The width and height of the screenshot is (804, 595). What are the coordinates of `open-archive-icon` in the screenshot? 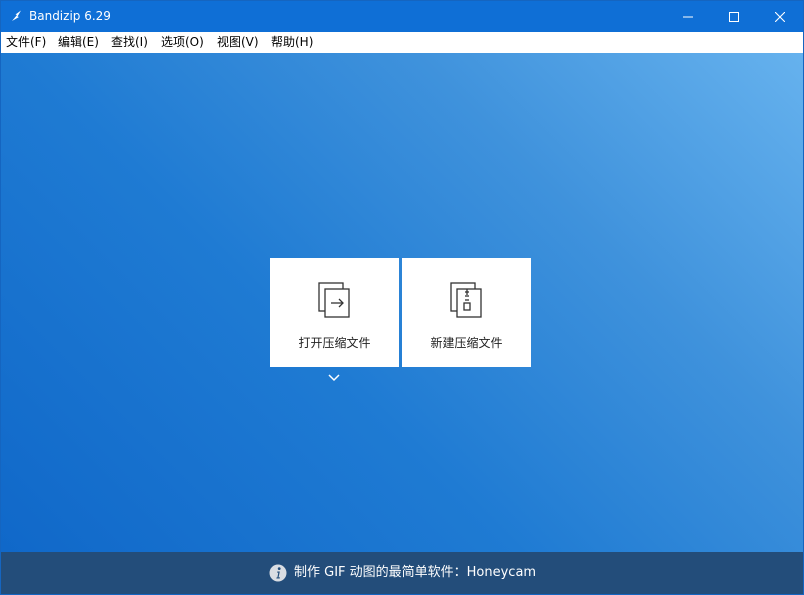 It's located at (334, 300).